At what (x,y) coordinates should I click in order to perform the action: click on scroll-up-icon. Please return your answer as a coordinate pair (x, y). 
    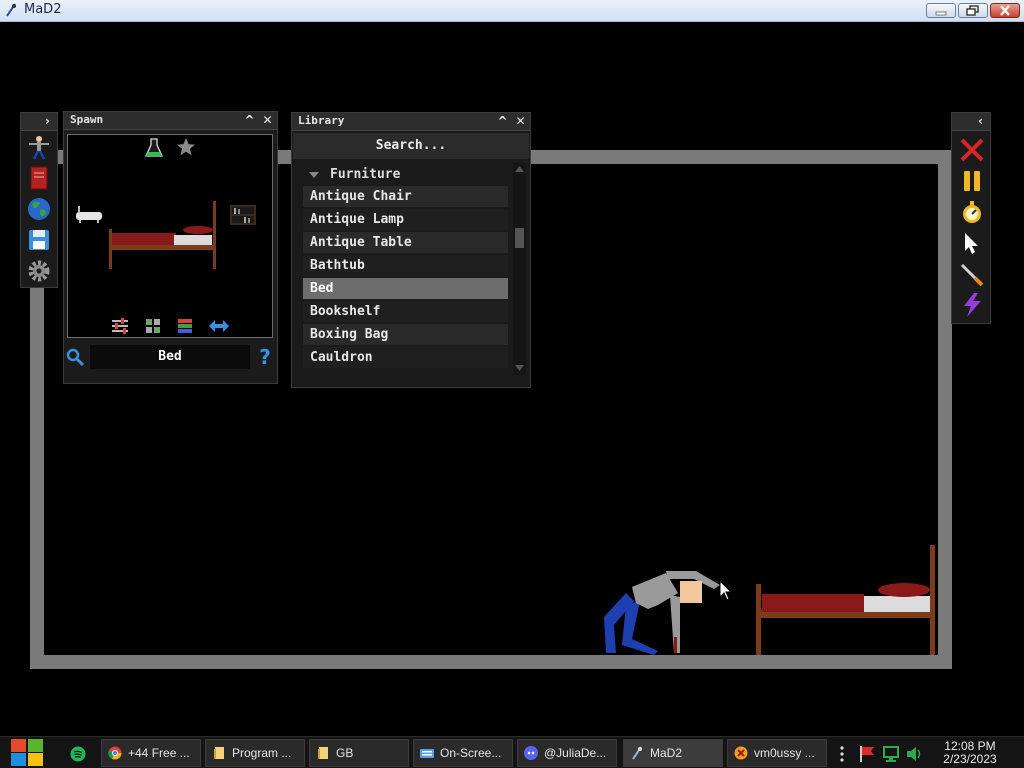
    Looking at the image, I should click on (519, 169).